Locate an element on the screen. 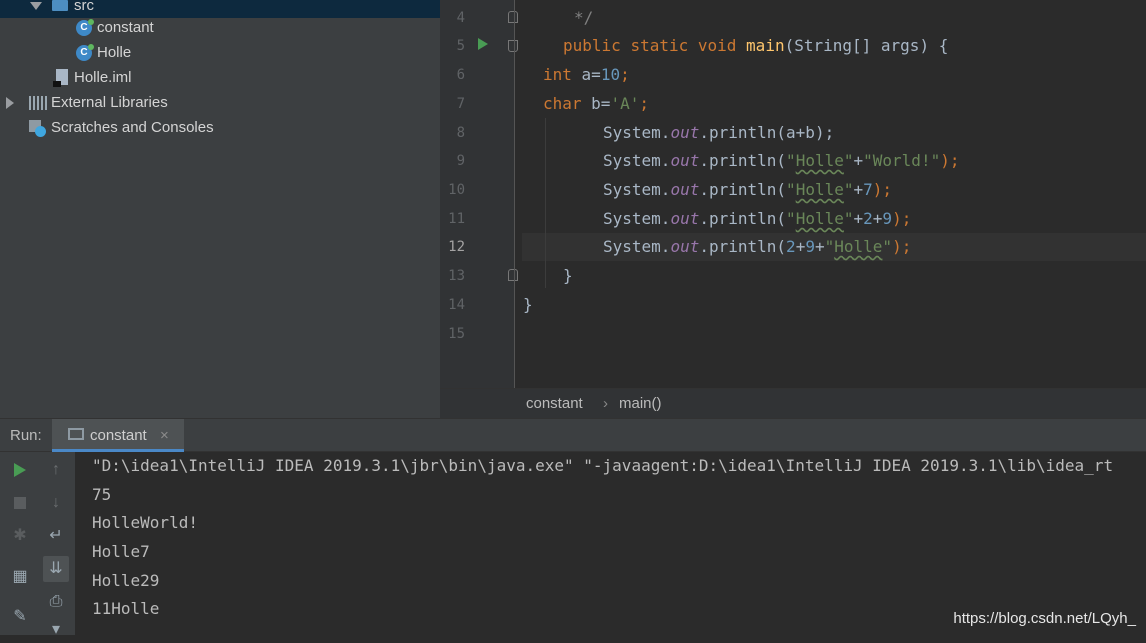 The image size is (1146, 643). line-number: 5 is located at coordinates (460, 46).